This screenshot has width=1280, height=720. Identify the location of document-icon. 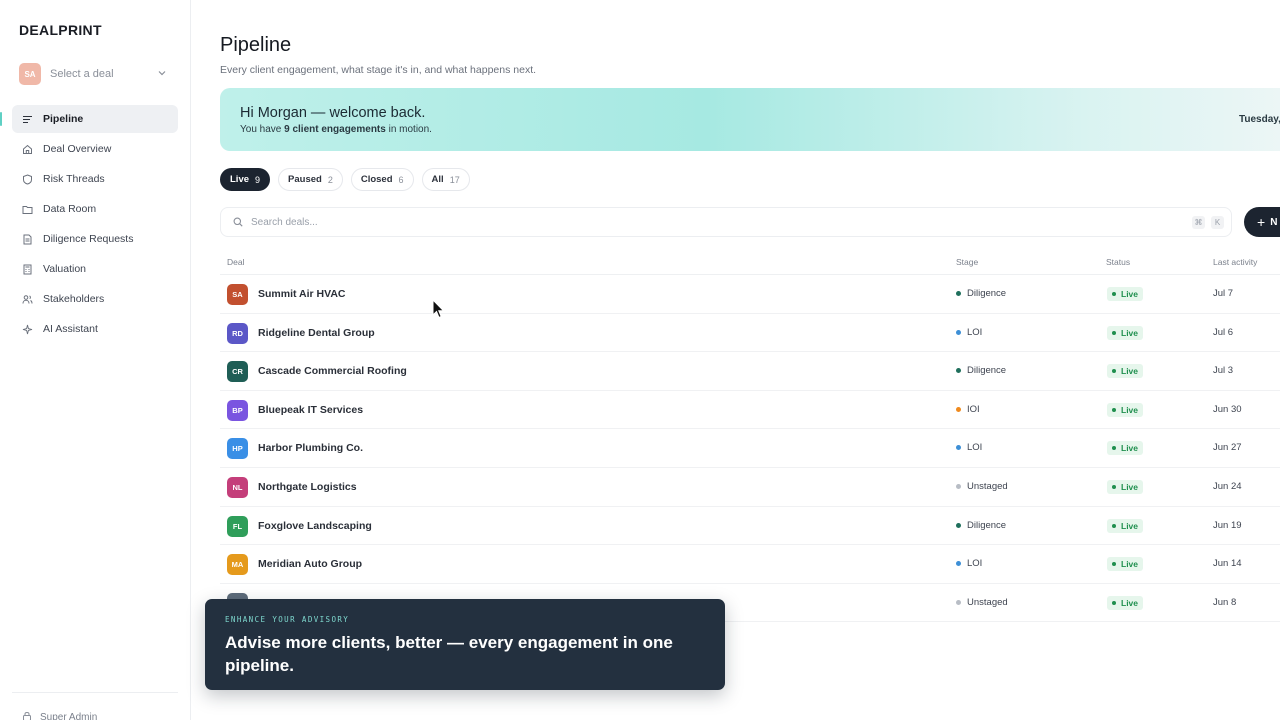
(27, 239).